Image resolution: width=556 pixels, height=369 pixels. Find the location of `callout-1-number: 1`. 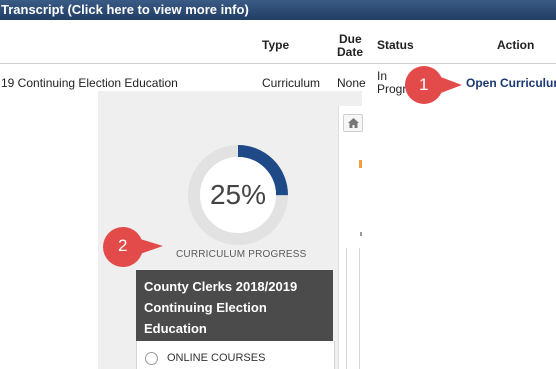

callout-1-number: 1 is located at coordinates (424, 84).